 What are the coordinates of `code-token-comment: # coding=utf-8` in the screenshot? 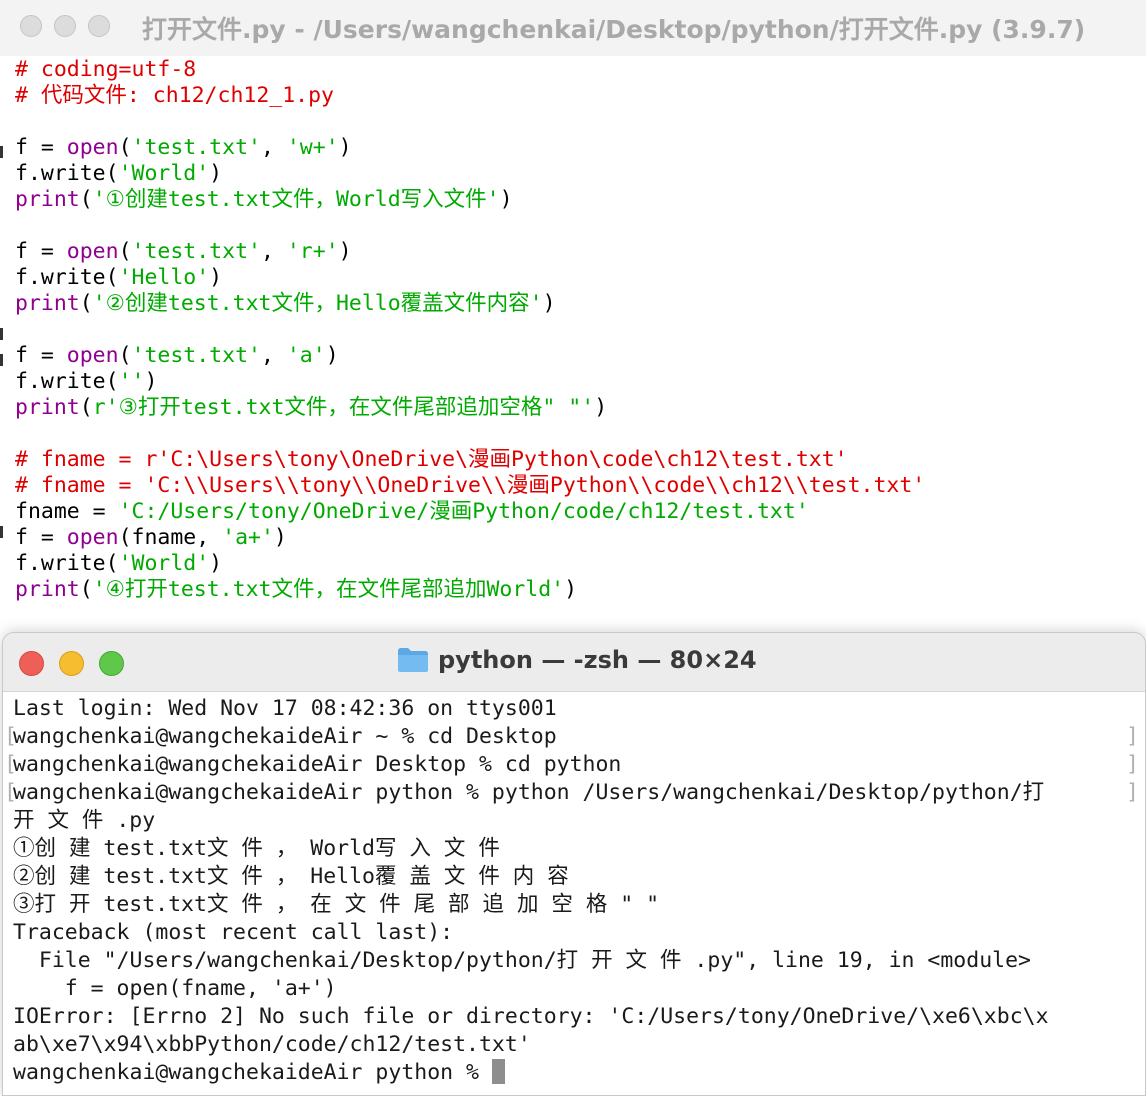 It's located at (106, 69).